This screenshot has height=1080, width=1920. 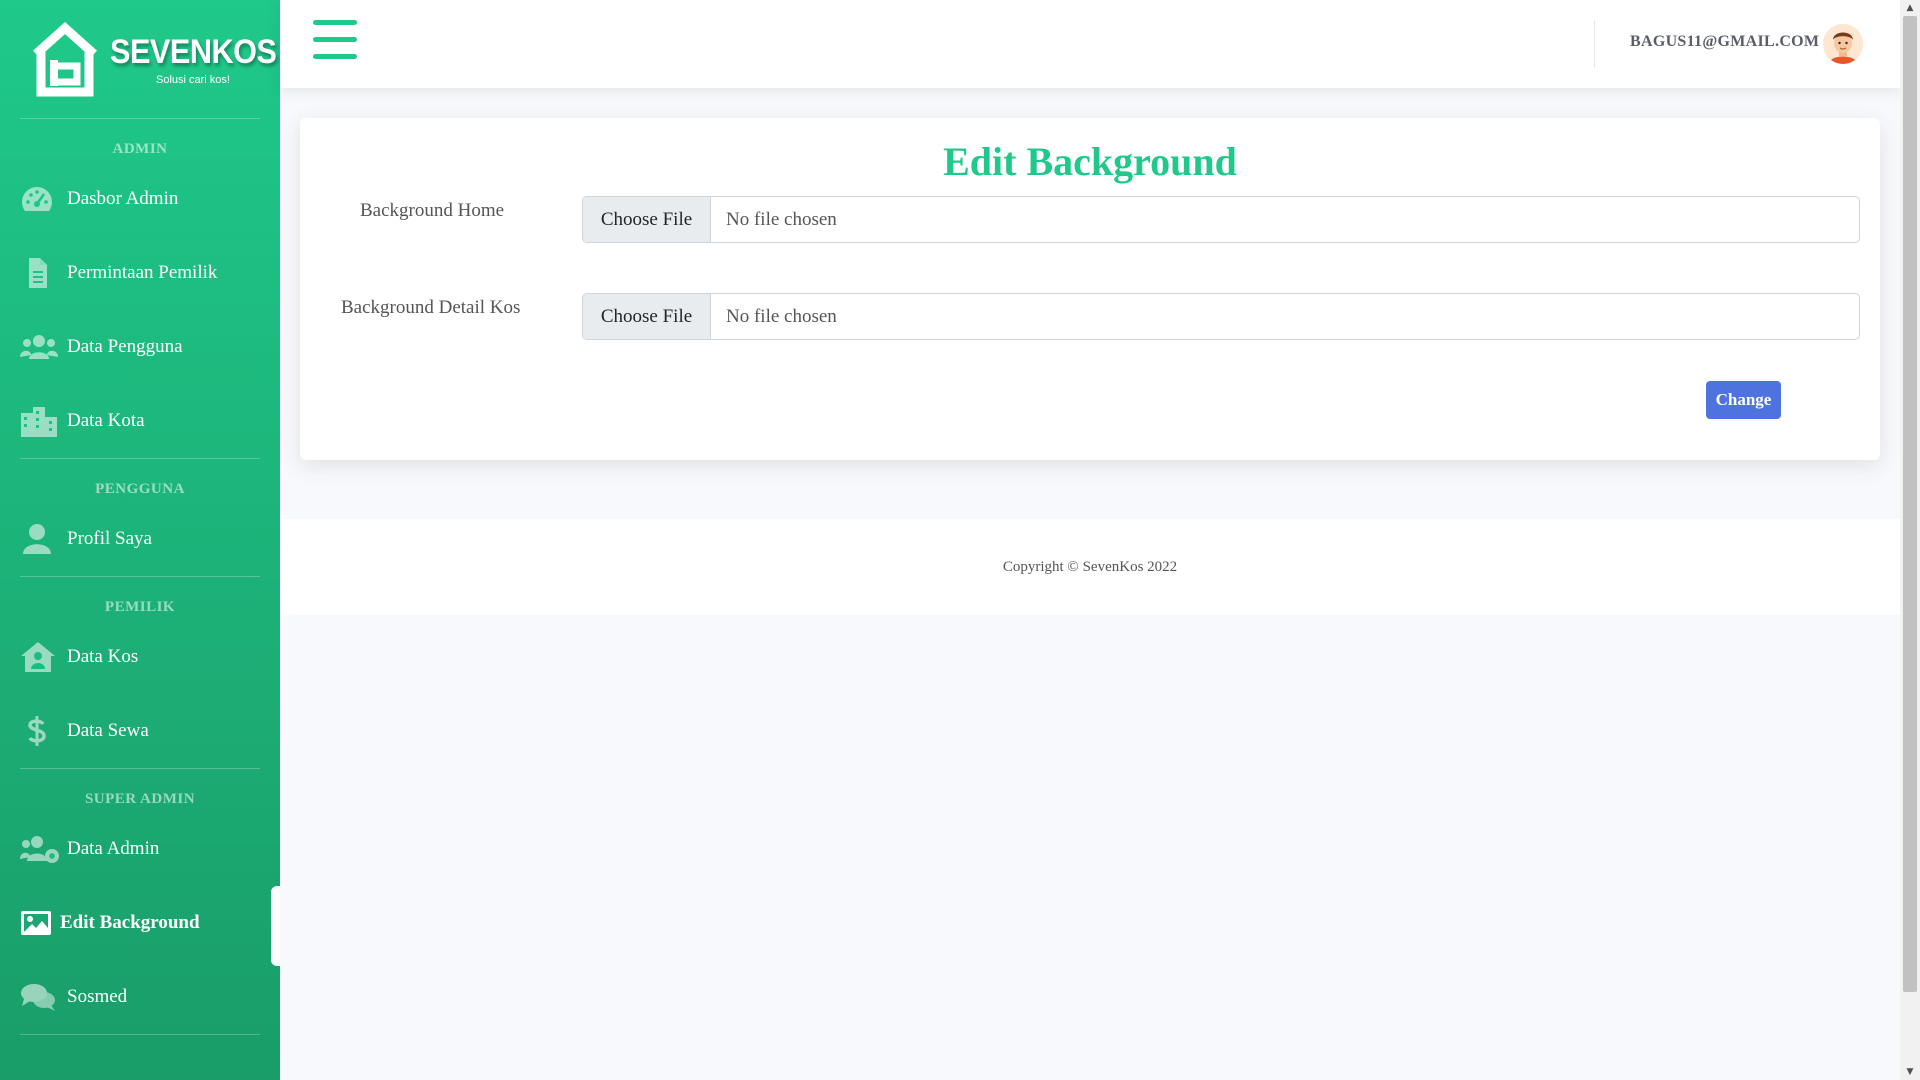 I want to click on sidebar-item-label: Data Sewa, so click(x=108, y=730).